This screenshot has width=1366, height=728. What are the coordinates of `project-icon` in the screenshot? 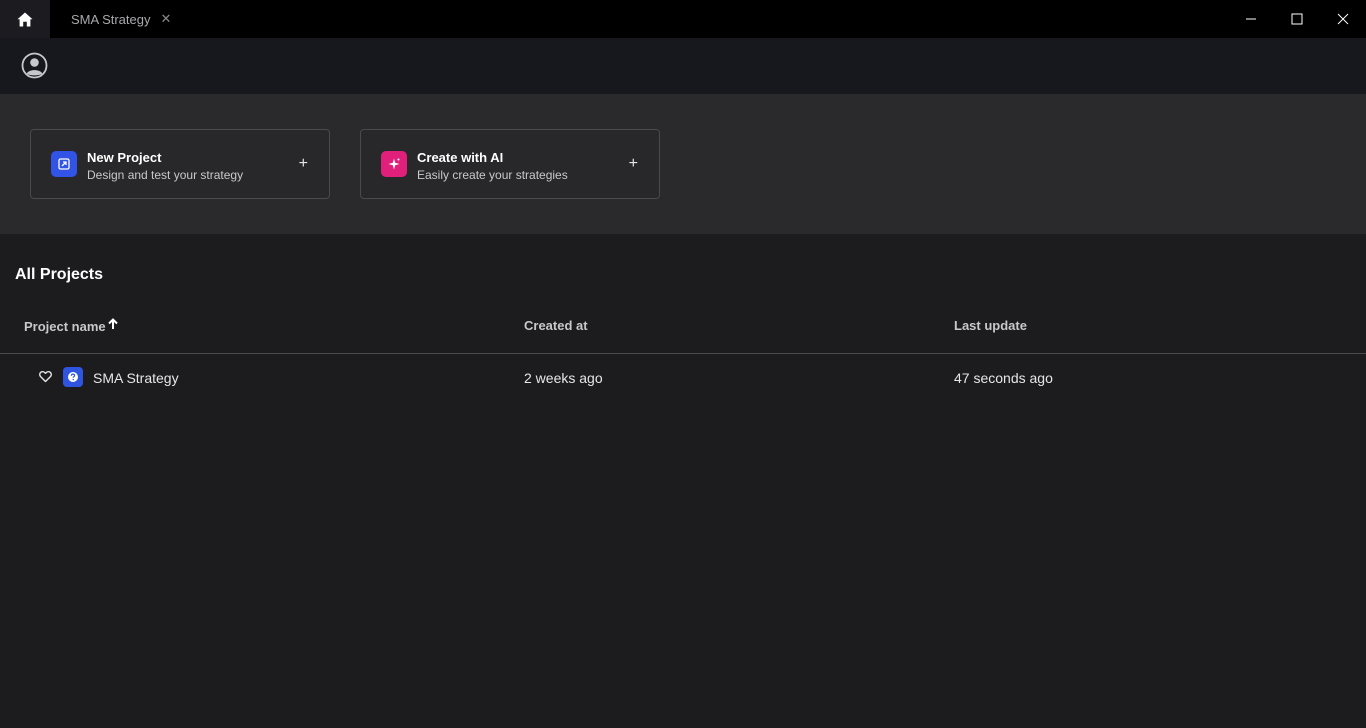 It's located at (73, 377).